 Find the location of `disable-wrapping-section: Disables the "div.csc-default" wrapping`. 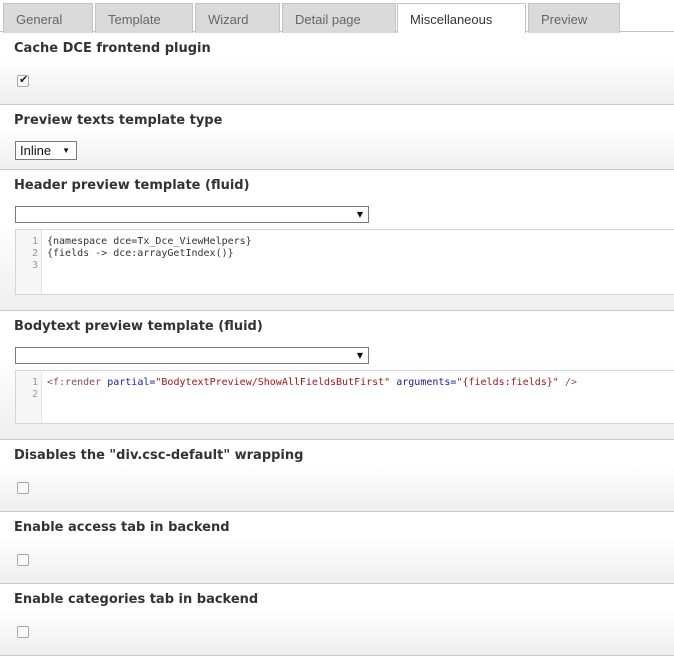

disable-wrapping-section: Disables the "div.csc-default" wrapping is located at coordinates (337, 476).